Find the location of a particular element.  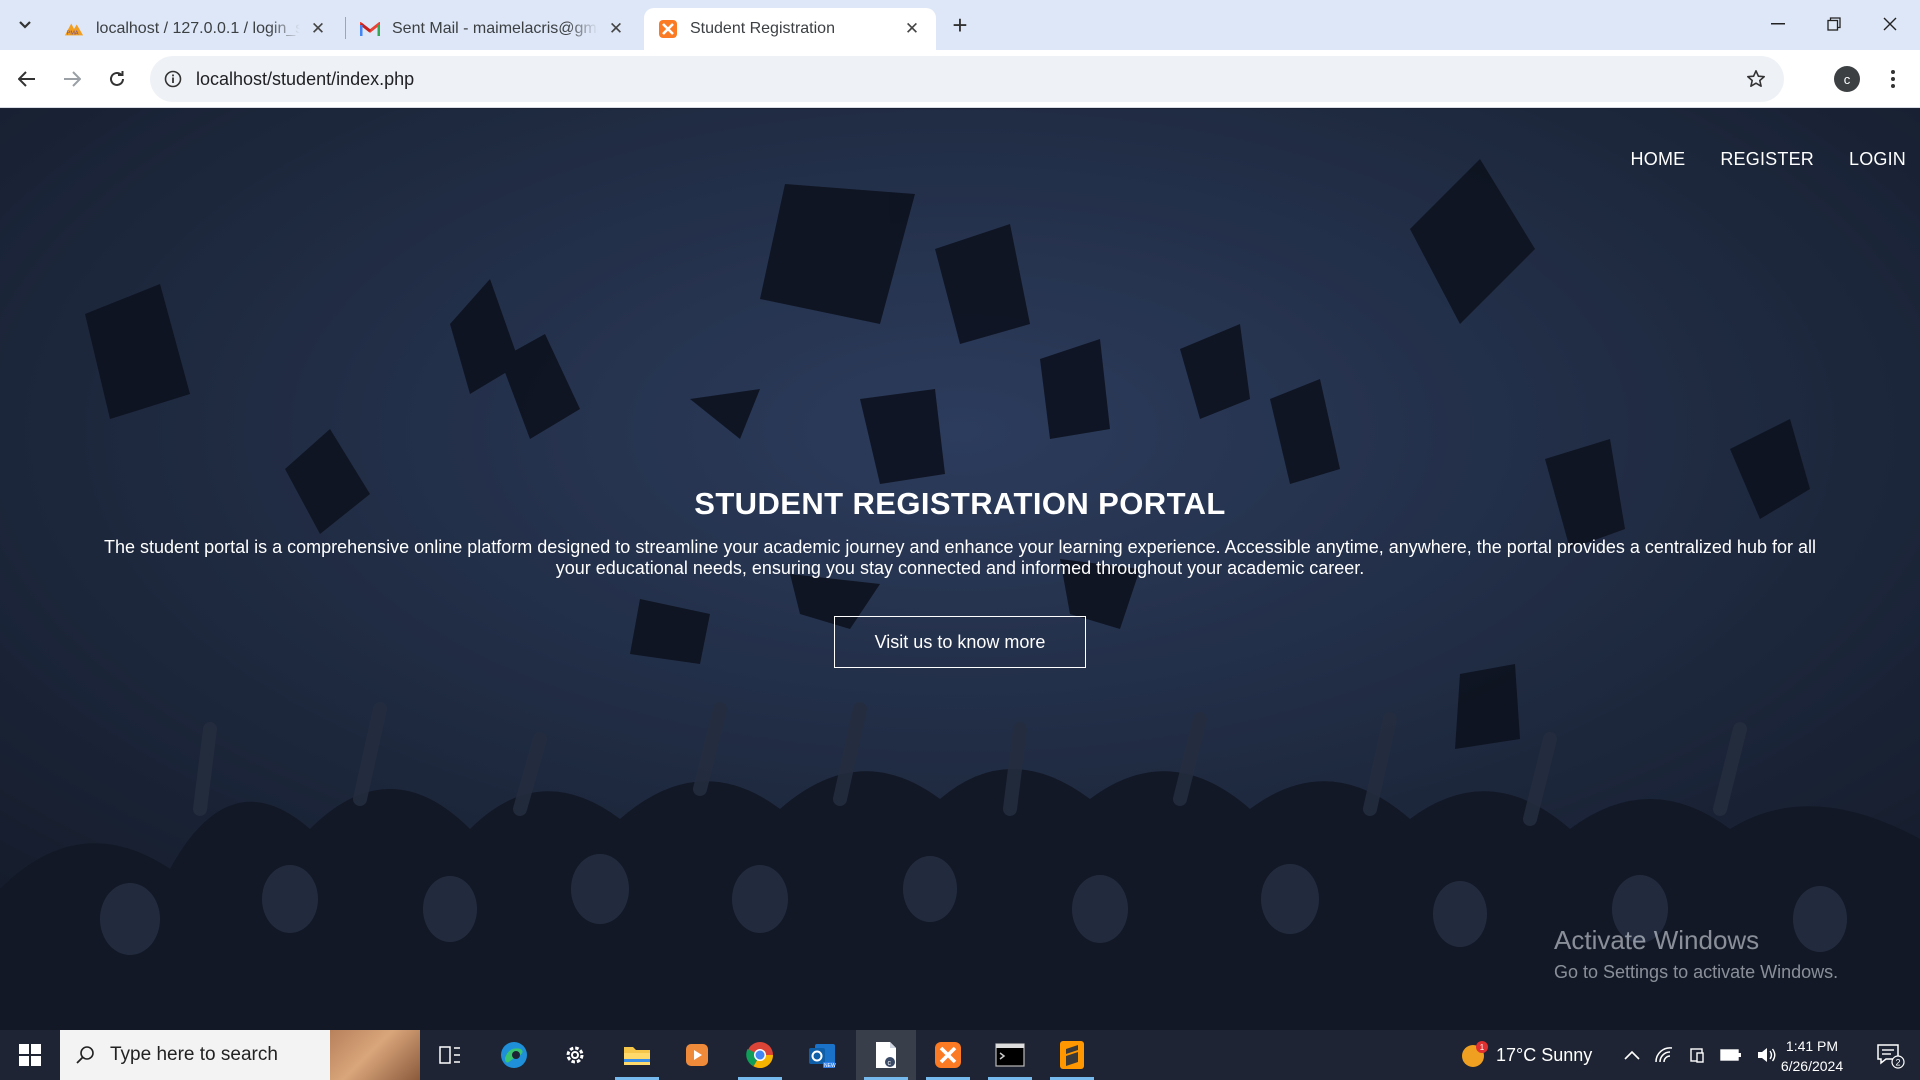

svg-text: 2 is located at coordinates (1898, 1063).